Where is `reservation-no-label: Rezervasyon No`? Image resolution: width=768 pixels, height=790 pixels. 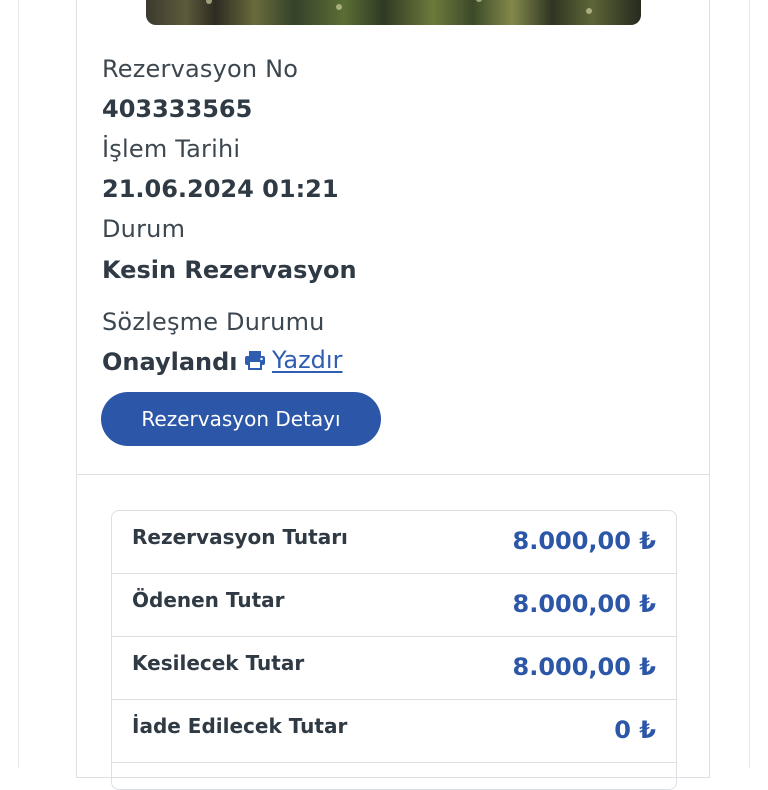 reservation-no-label: Rezervasyon No is located at coordinates (200, 69).